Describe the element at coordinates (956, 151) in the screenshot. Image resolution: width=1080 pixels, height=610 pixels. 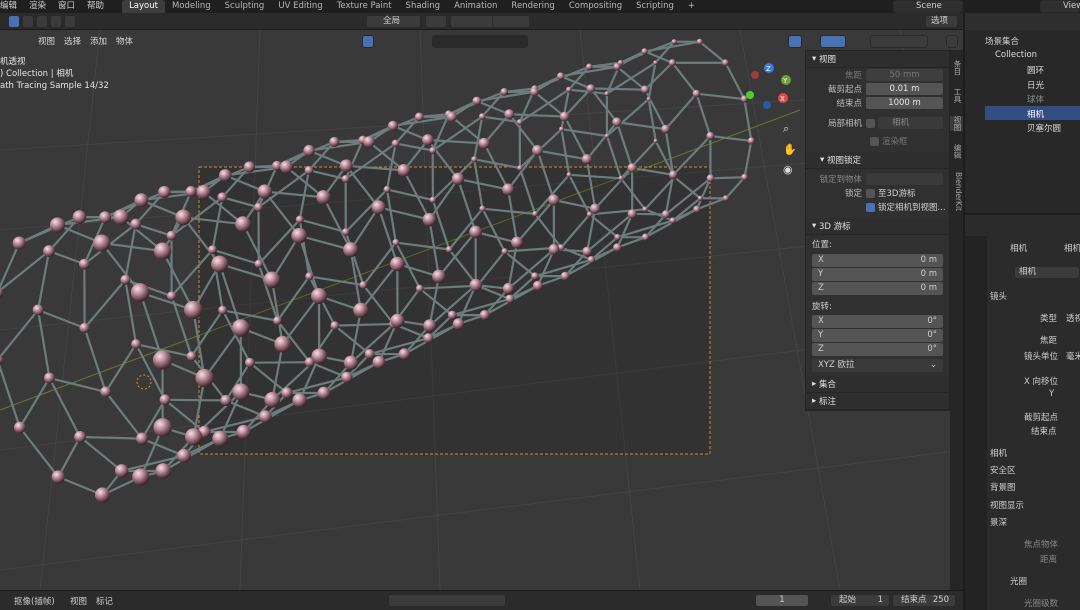
I see `tab-edit: 编辑` at that location.